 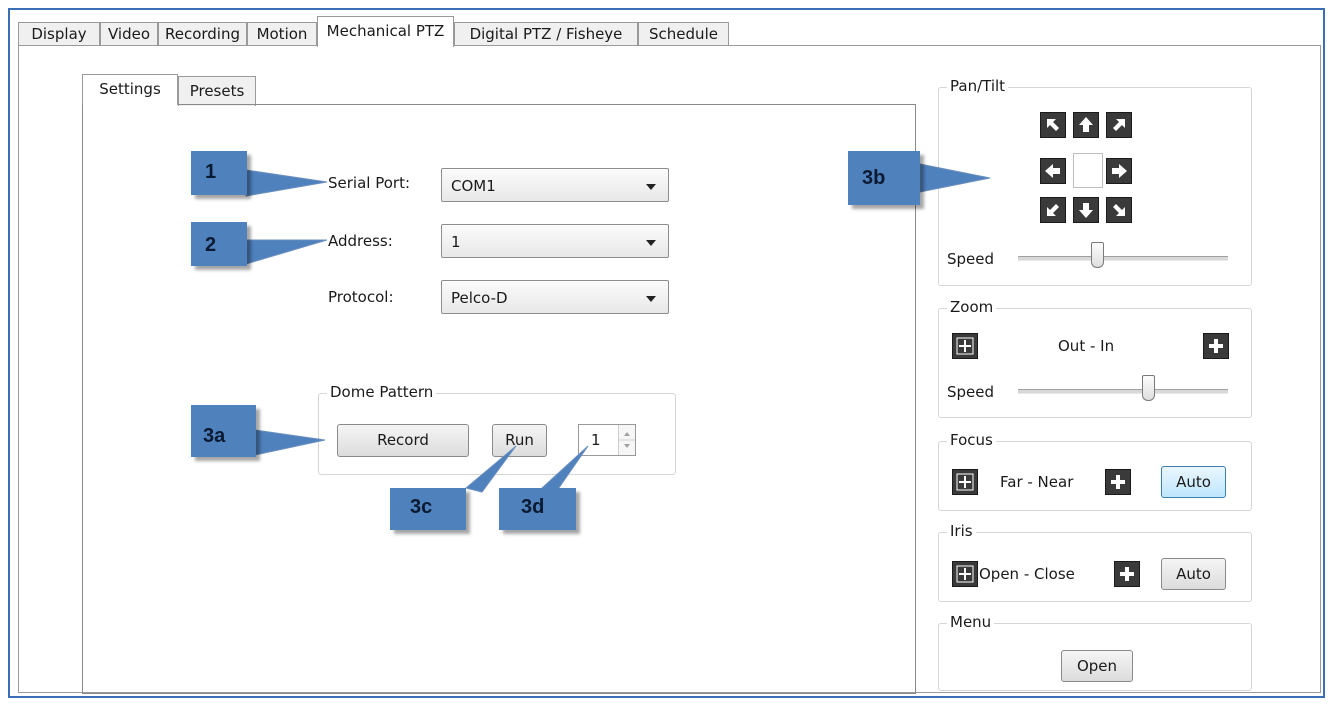 What do you see at coordinates (385, 31) in the screenshot?
I see `tab-mechanical-ptz: Mechanical PTZ` at bounding box center [385, 31].